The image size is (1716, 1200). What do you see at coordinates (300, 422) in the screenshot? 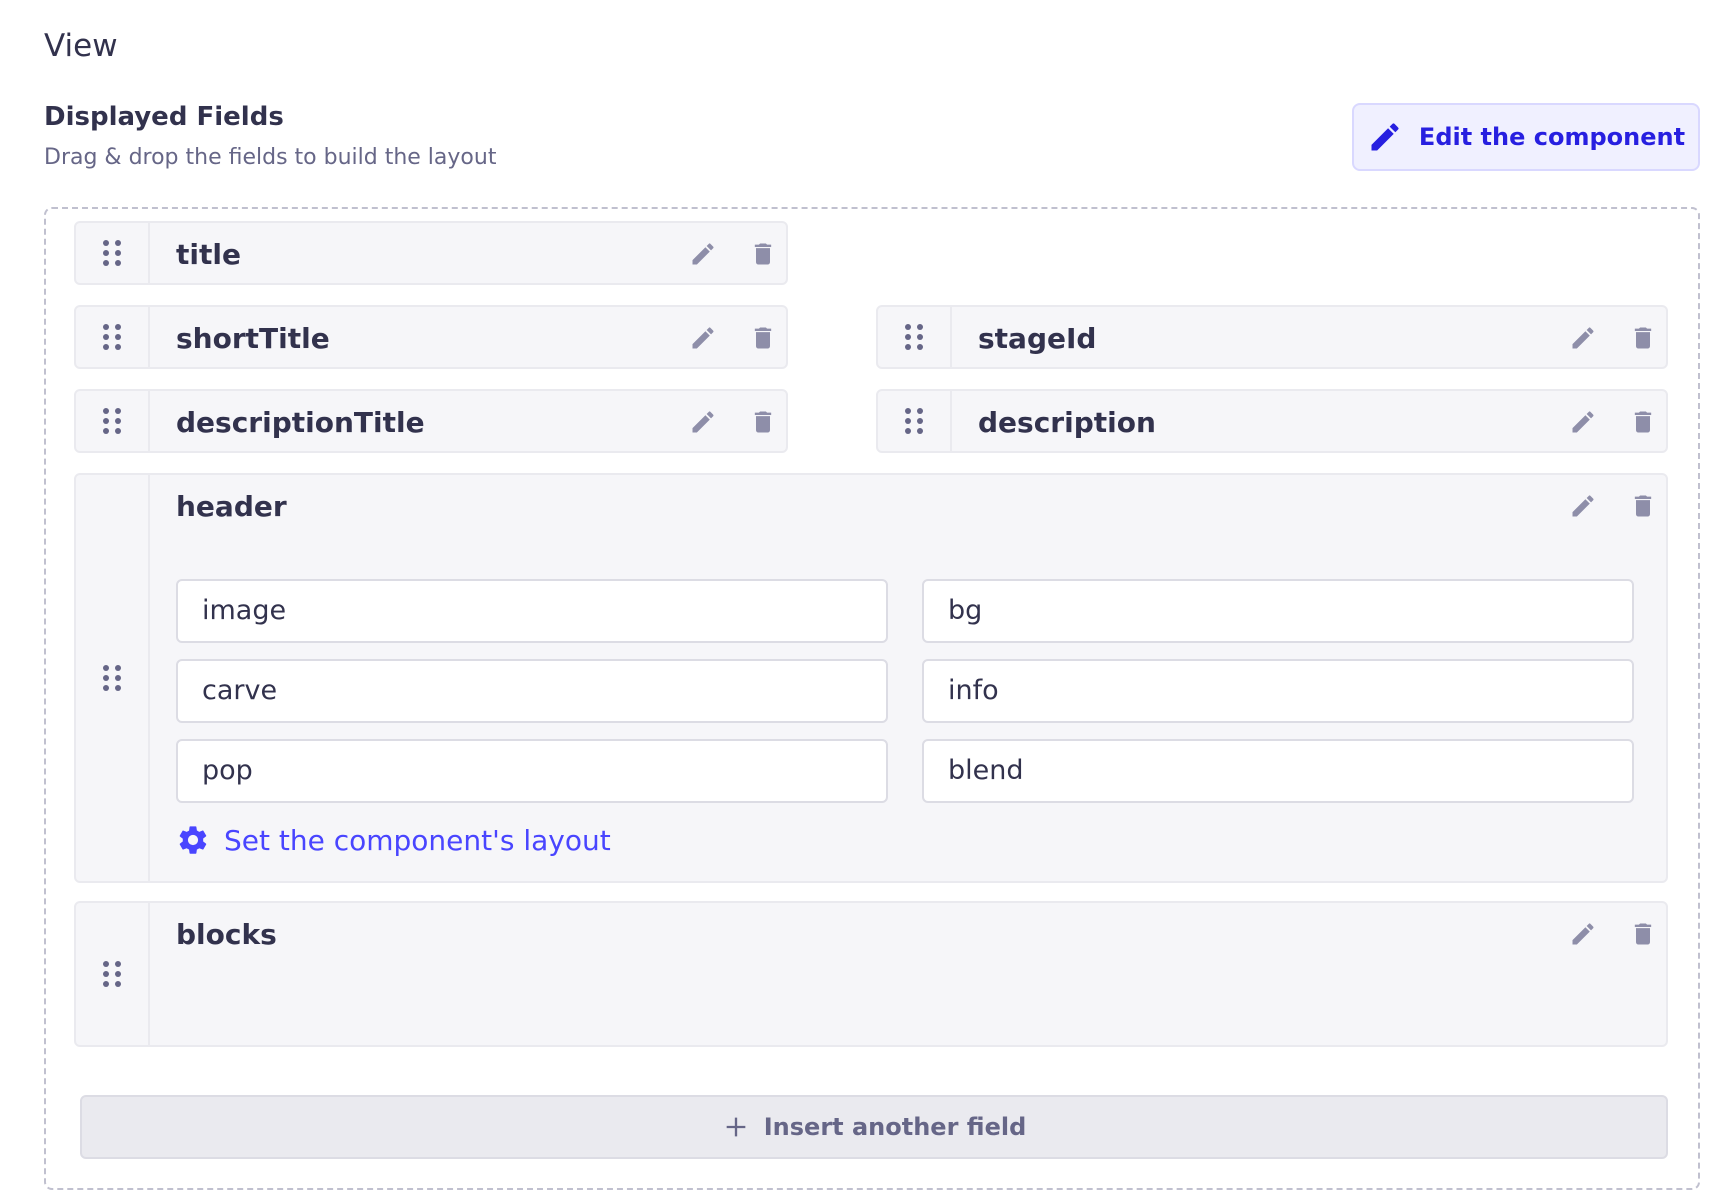
I see `field-label: descriptionTitle` at bounding box center [300, 422].